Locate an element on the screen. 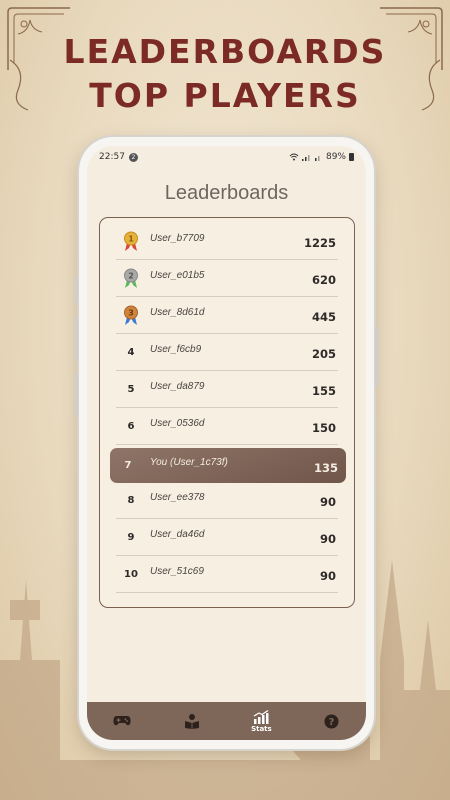 This screenshot has width=450, height=800. leaderboard-row: 1 User_b7709 1225 is located at coordinates (227, 241).